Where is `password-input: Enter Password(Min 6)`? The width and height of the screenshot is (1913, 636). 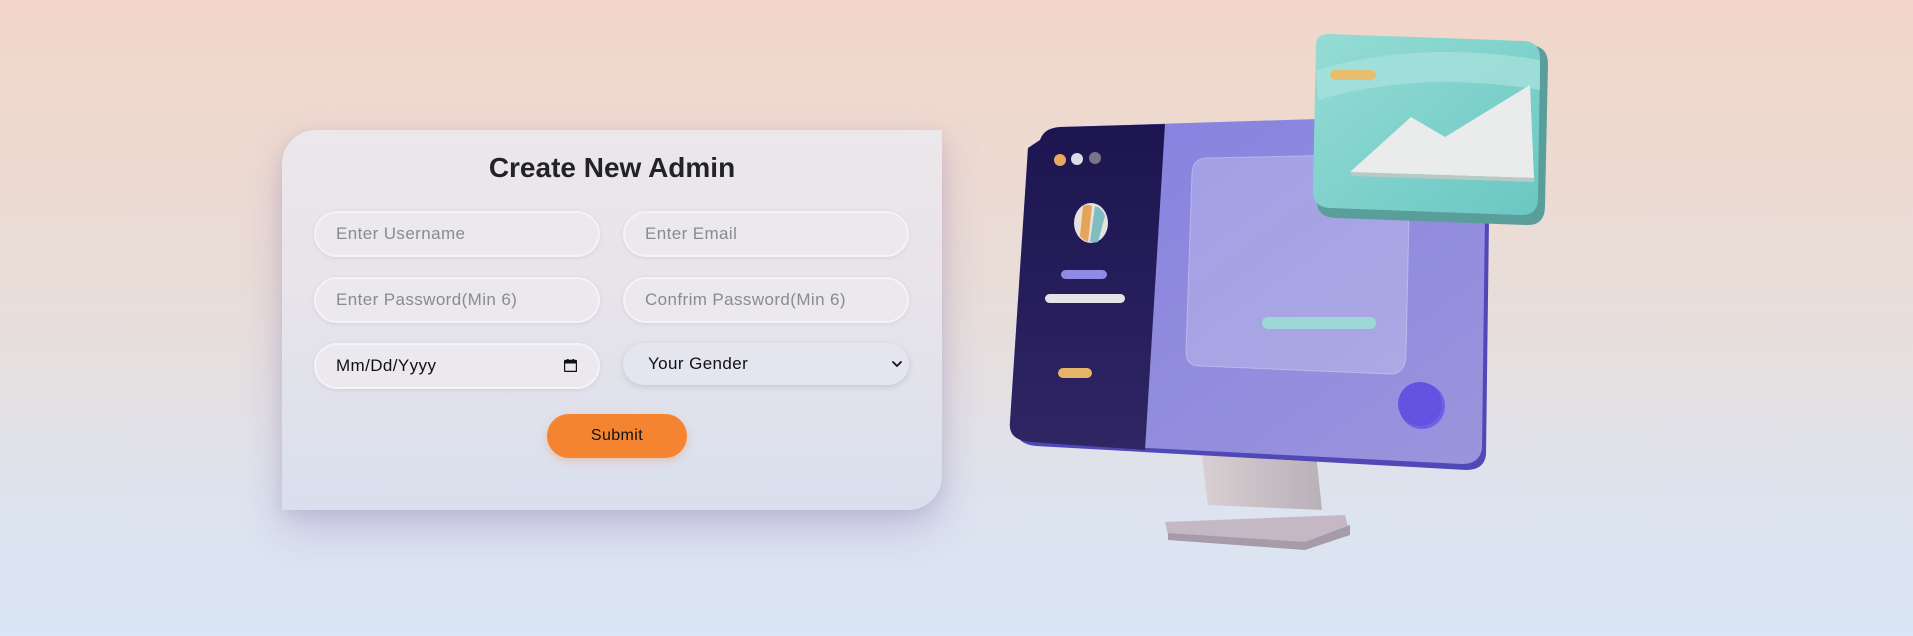 password-input: Enter Password(Min 6) is located at coordinates (457, 300).